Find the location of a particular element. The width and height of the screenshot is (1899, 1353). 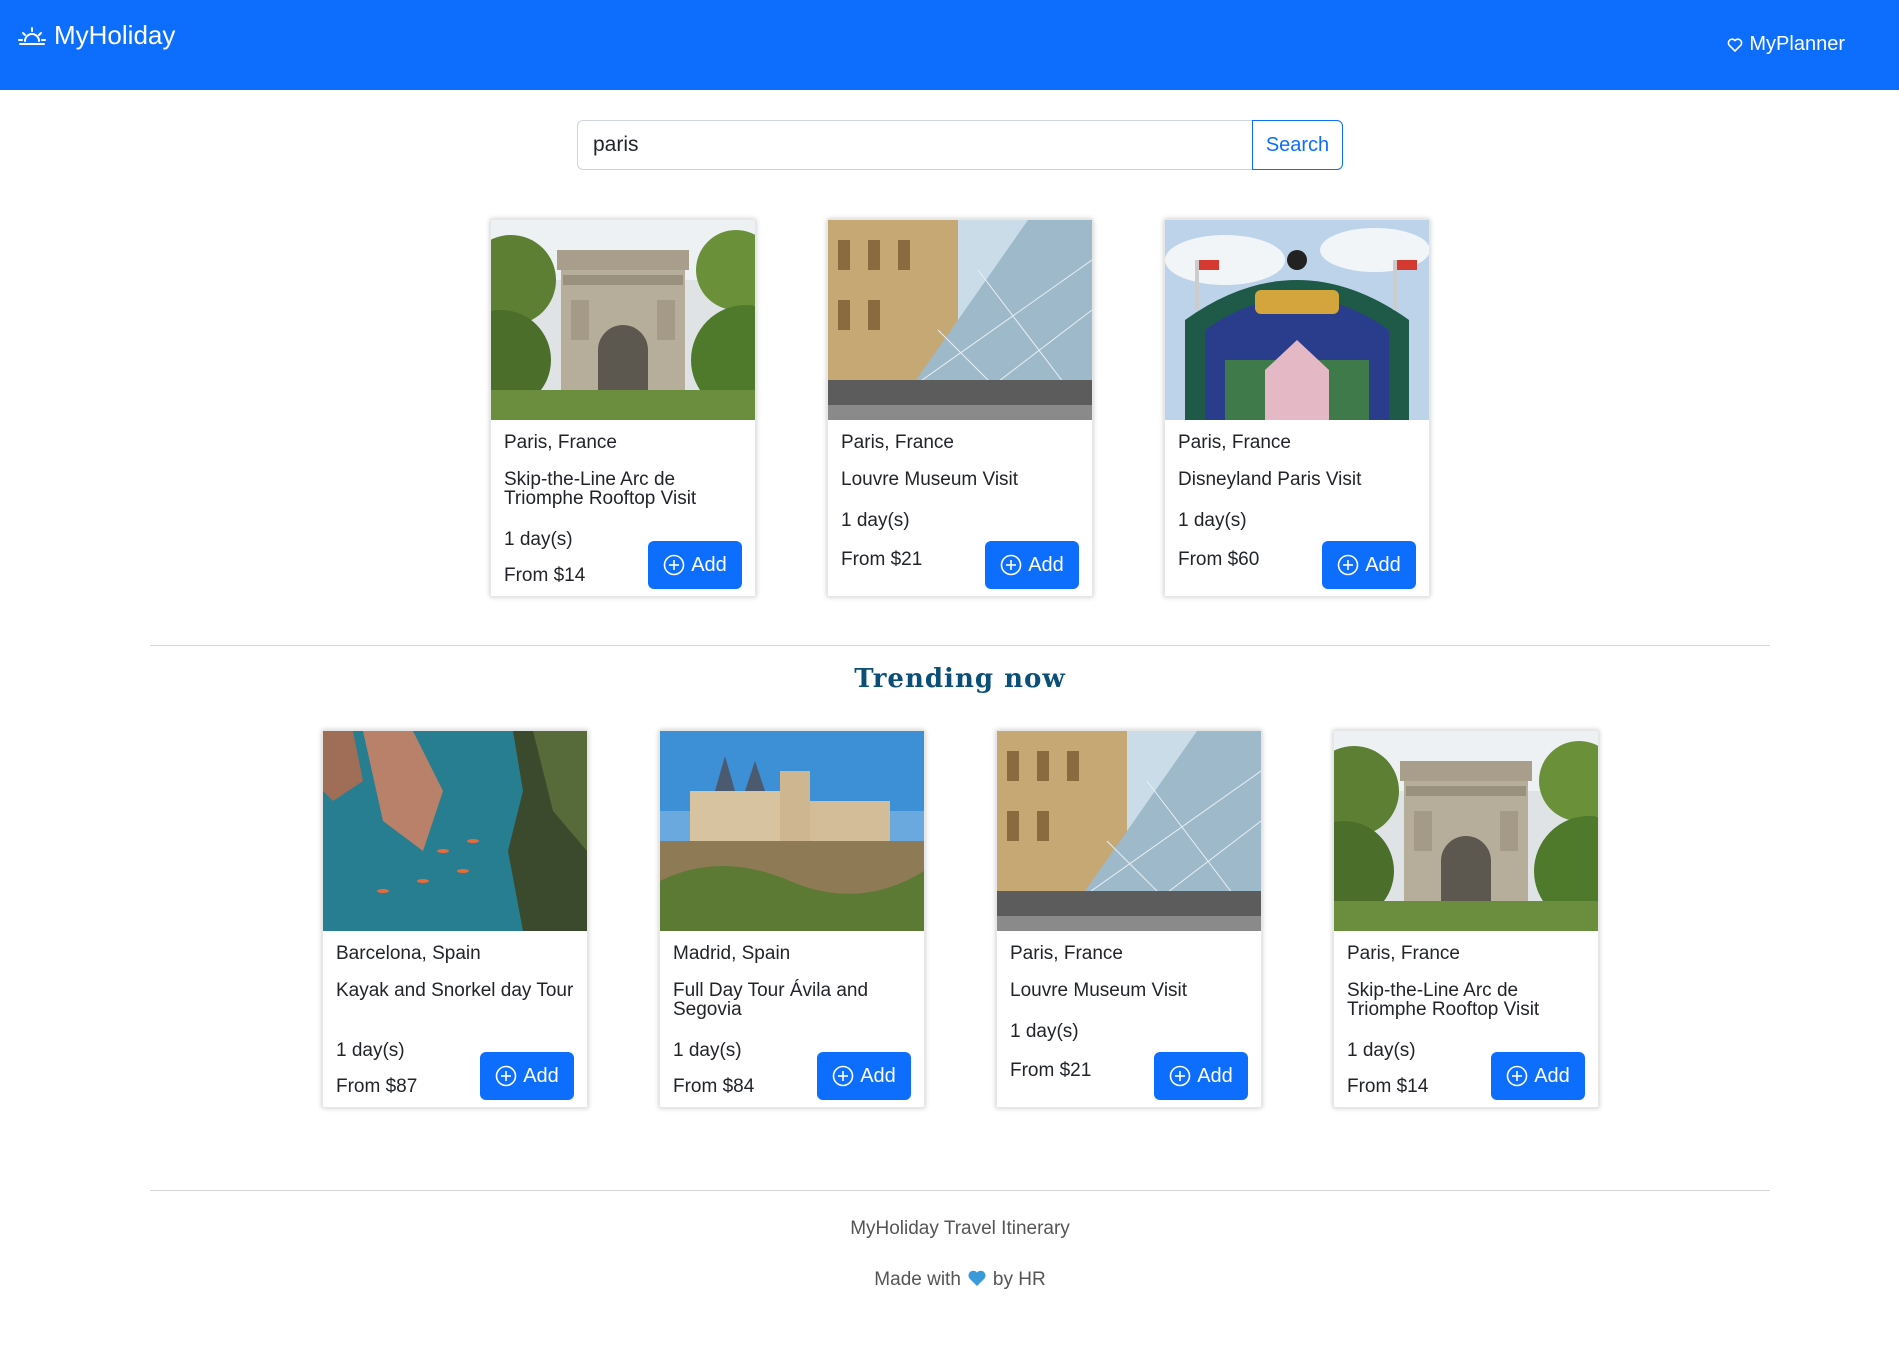

search-input is located at coordinates (914, 145).